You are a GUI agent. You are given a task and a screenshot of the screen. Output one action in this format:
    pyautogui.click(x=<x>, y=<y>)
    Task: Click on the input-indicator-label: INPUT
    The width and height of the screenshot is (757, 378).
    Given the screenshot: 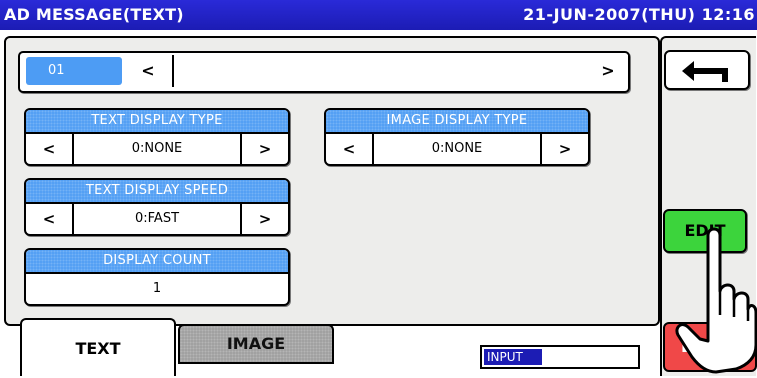 What is the action you would take?
    pyautogui.click(x=513, y=357)
    